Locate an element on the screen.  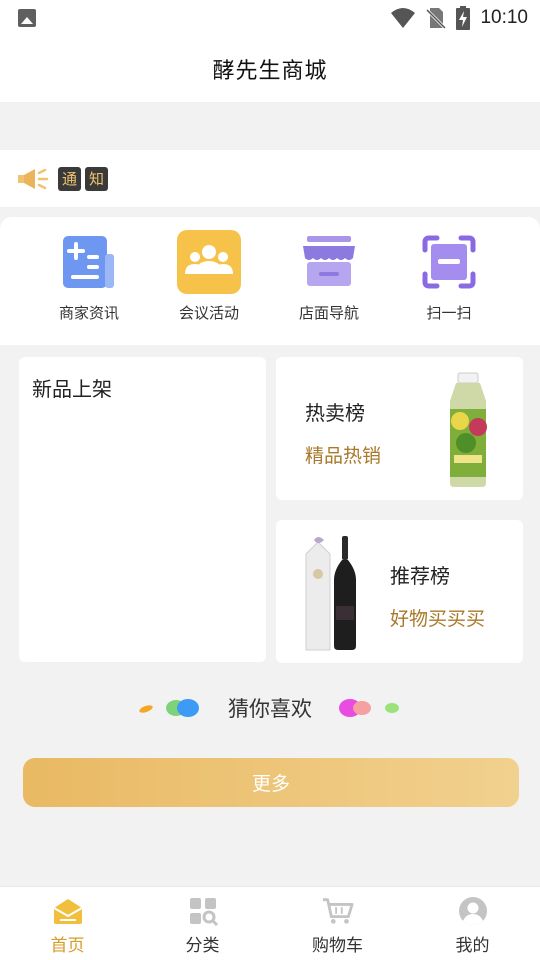
speaker-icon is located at coordinates (33, 178).